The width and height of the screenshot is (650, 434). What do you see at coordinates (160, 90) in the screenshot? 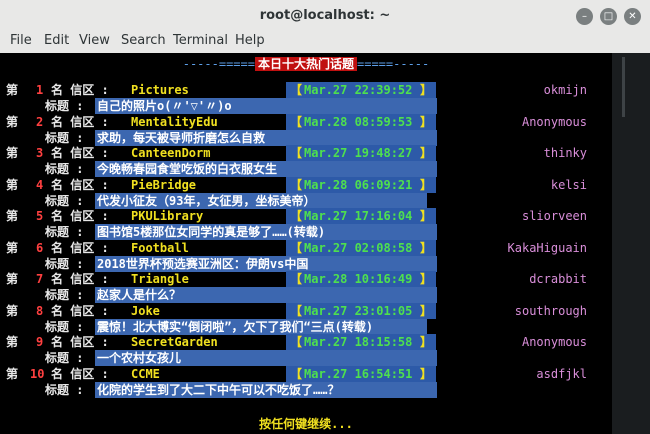
I see `board-name: Pictures` at bounding box center [160, 90].